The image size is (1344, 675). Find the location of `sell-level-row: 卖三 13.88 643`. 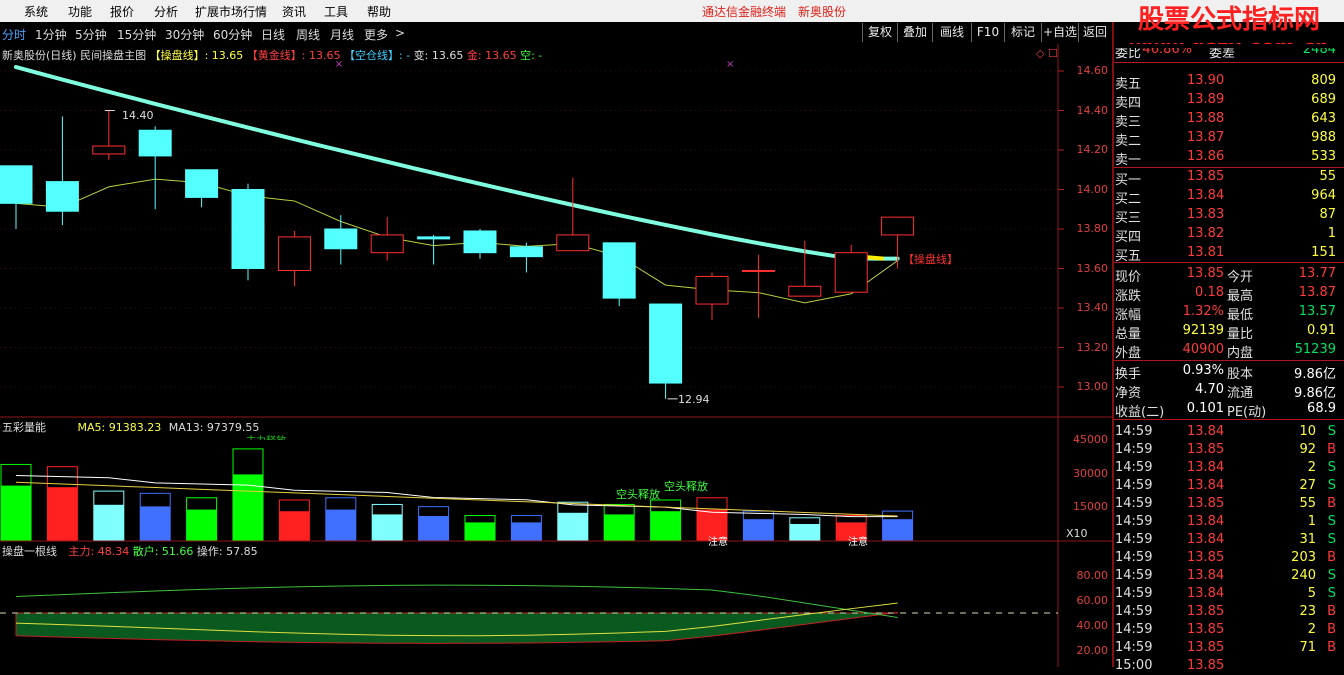

sell-level-row: 卖三 13.88 643 is located at coordinates (1228, 120).